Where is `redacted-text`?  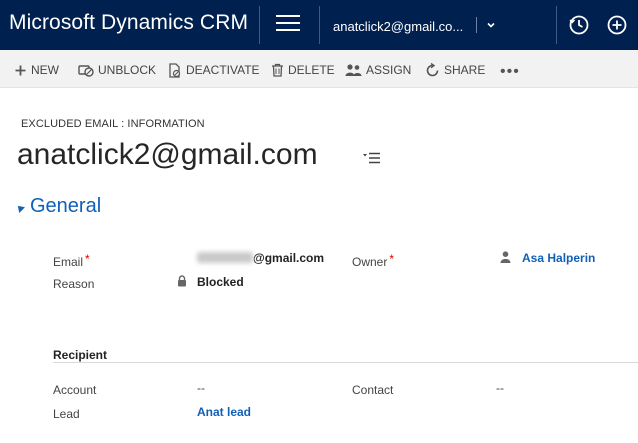 redacted-text is located at coordinates (225, 257).